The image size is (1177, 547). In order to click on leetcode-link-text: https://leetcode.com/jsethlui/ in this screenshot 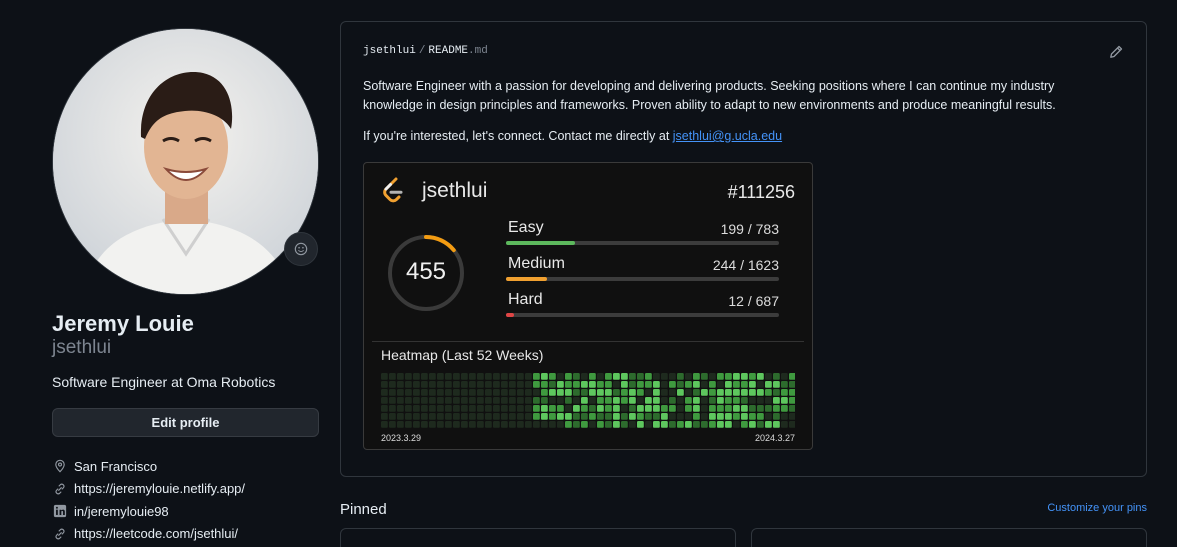, I will do `click(156, 533)`.